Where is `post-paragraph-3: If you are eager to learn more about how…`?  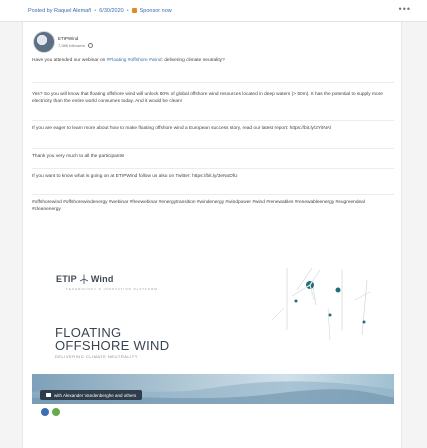 post-paragraph-3: If you are eager to learn more about how… is located at coordinates (182, 128).